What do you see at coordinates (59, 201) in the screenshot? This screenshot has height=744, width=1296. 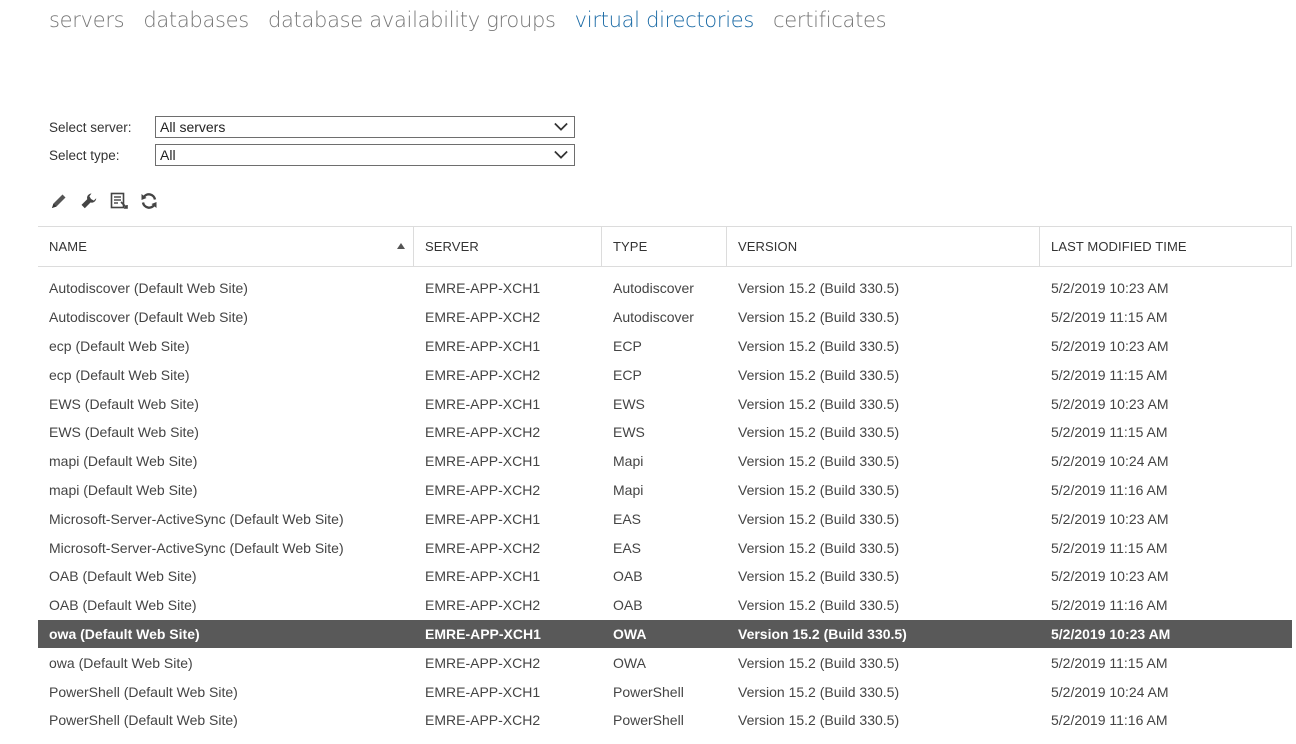 I see `edit-pencil-icon` at bounding box center [59, 201].